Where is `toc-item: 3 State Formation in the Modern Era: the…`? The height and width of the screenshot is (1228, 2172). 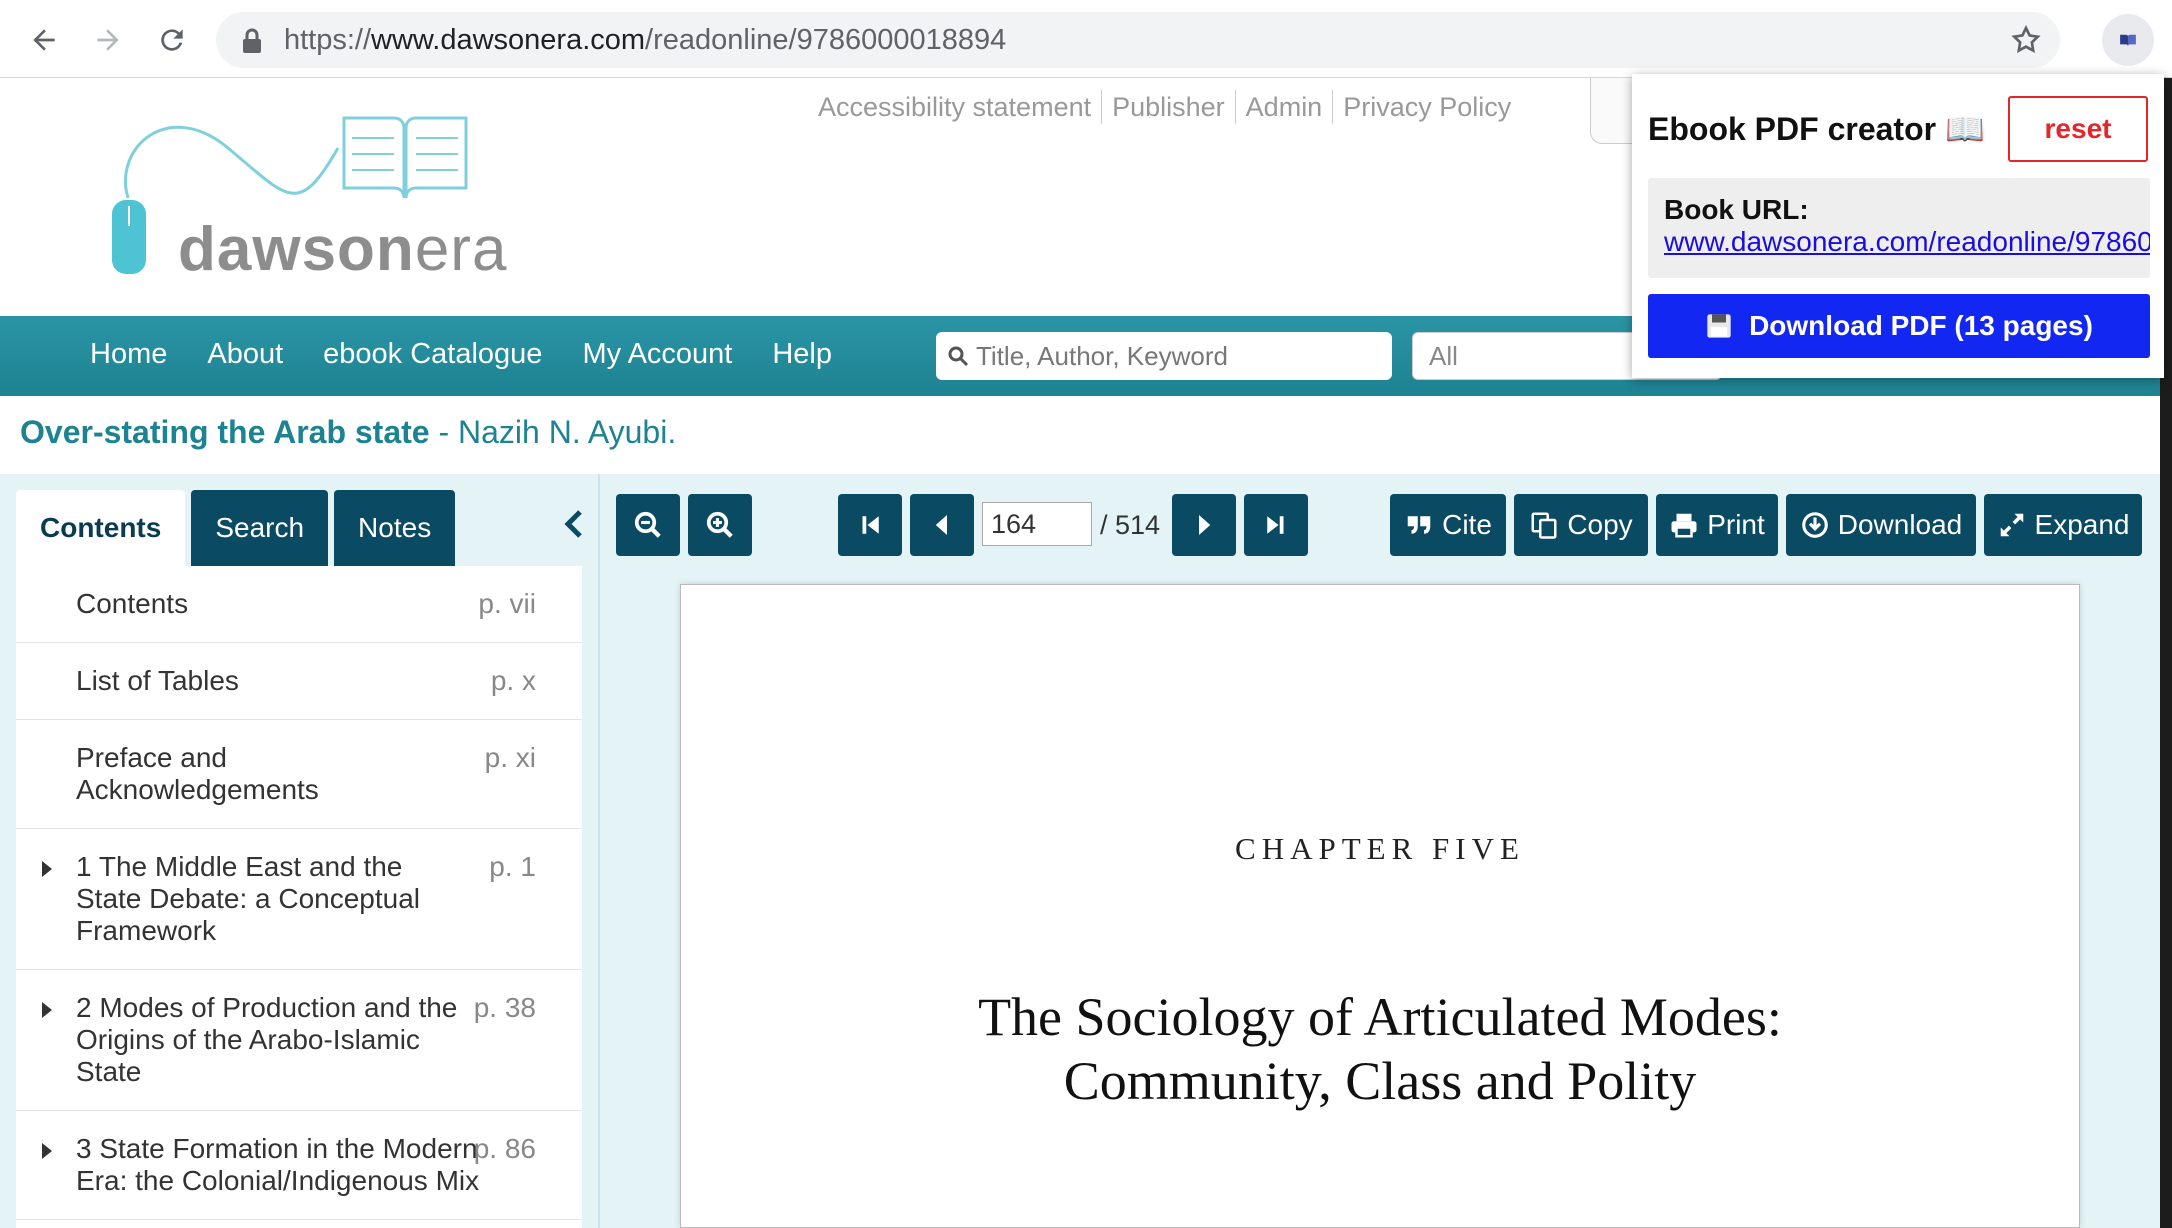
toc-item: 3 State Formation in the Modern Era: the… is located at coordinates (299, 1165).